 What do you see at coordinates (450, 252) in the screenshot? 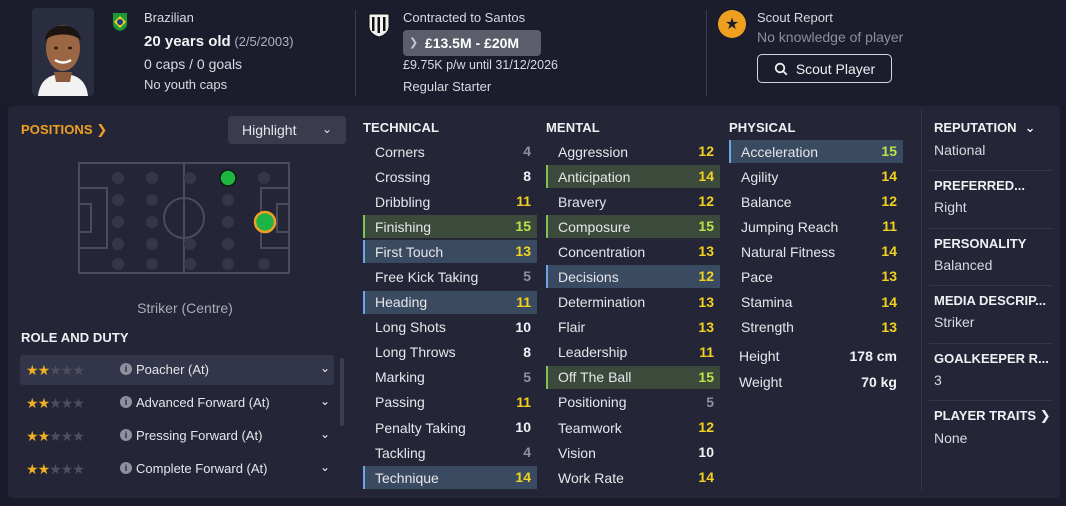
I see `attribute-row: First Touch 13` at bounding box center [450, 252].